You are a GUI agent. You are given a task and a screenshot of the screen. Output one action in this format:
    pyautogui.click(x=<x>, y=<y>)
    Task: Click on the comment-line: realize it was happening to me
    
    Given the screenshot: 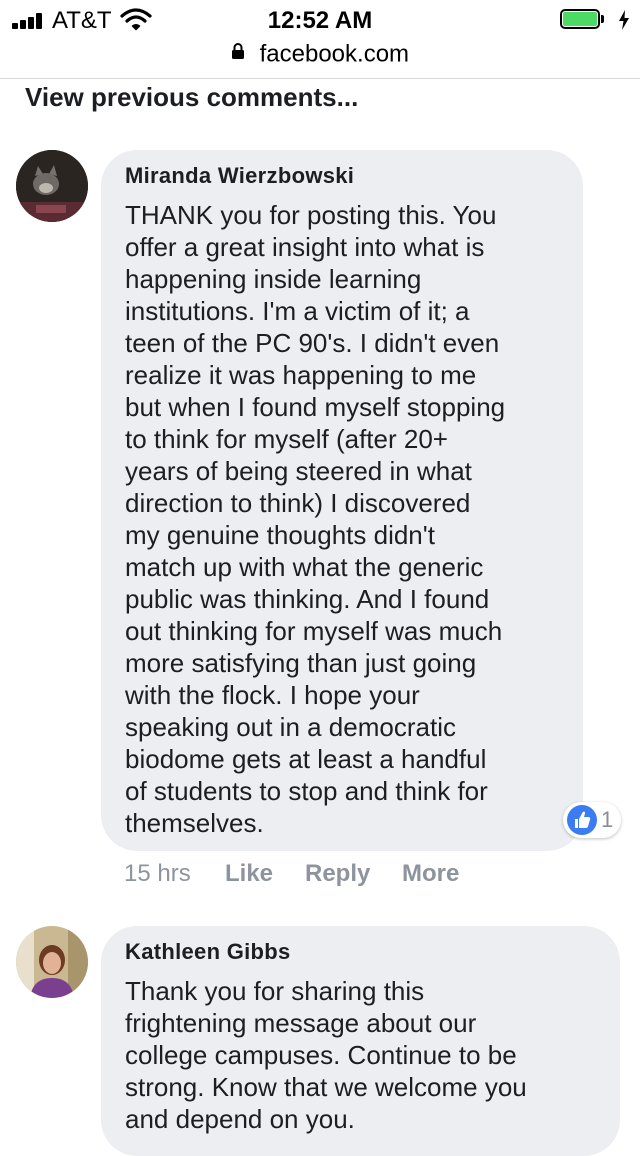 What is the action you would take?
    pyautogui.click(x=301, y=375)
    